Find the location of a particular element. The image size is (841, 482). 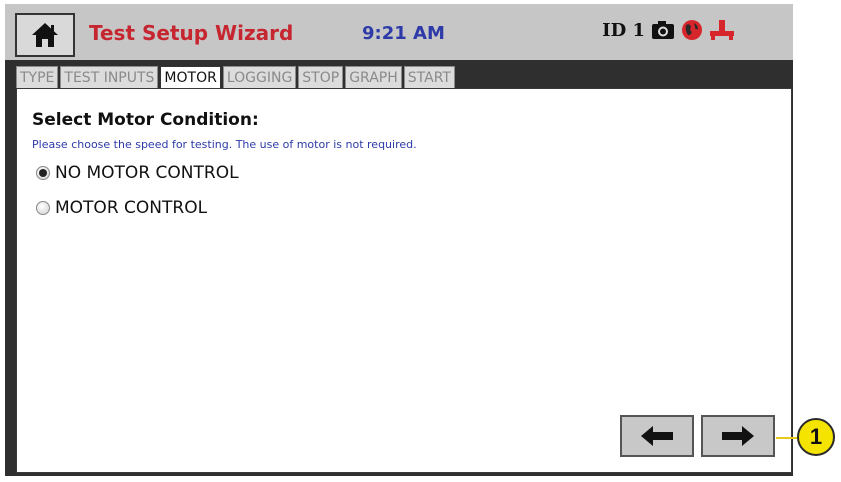

next-button is located at coordinates (738, 436).